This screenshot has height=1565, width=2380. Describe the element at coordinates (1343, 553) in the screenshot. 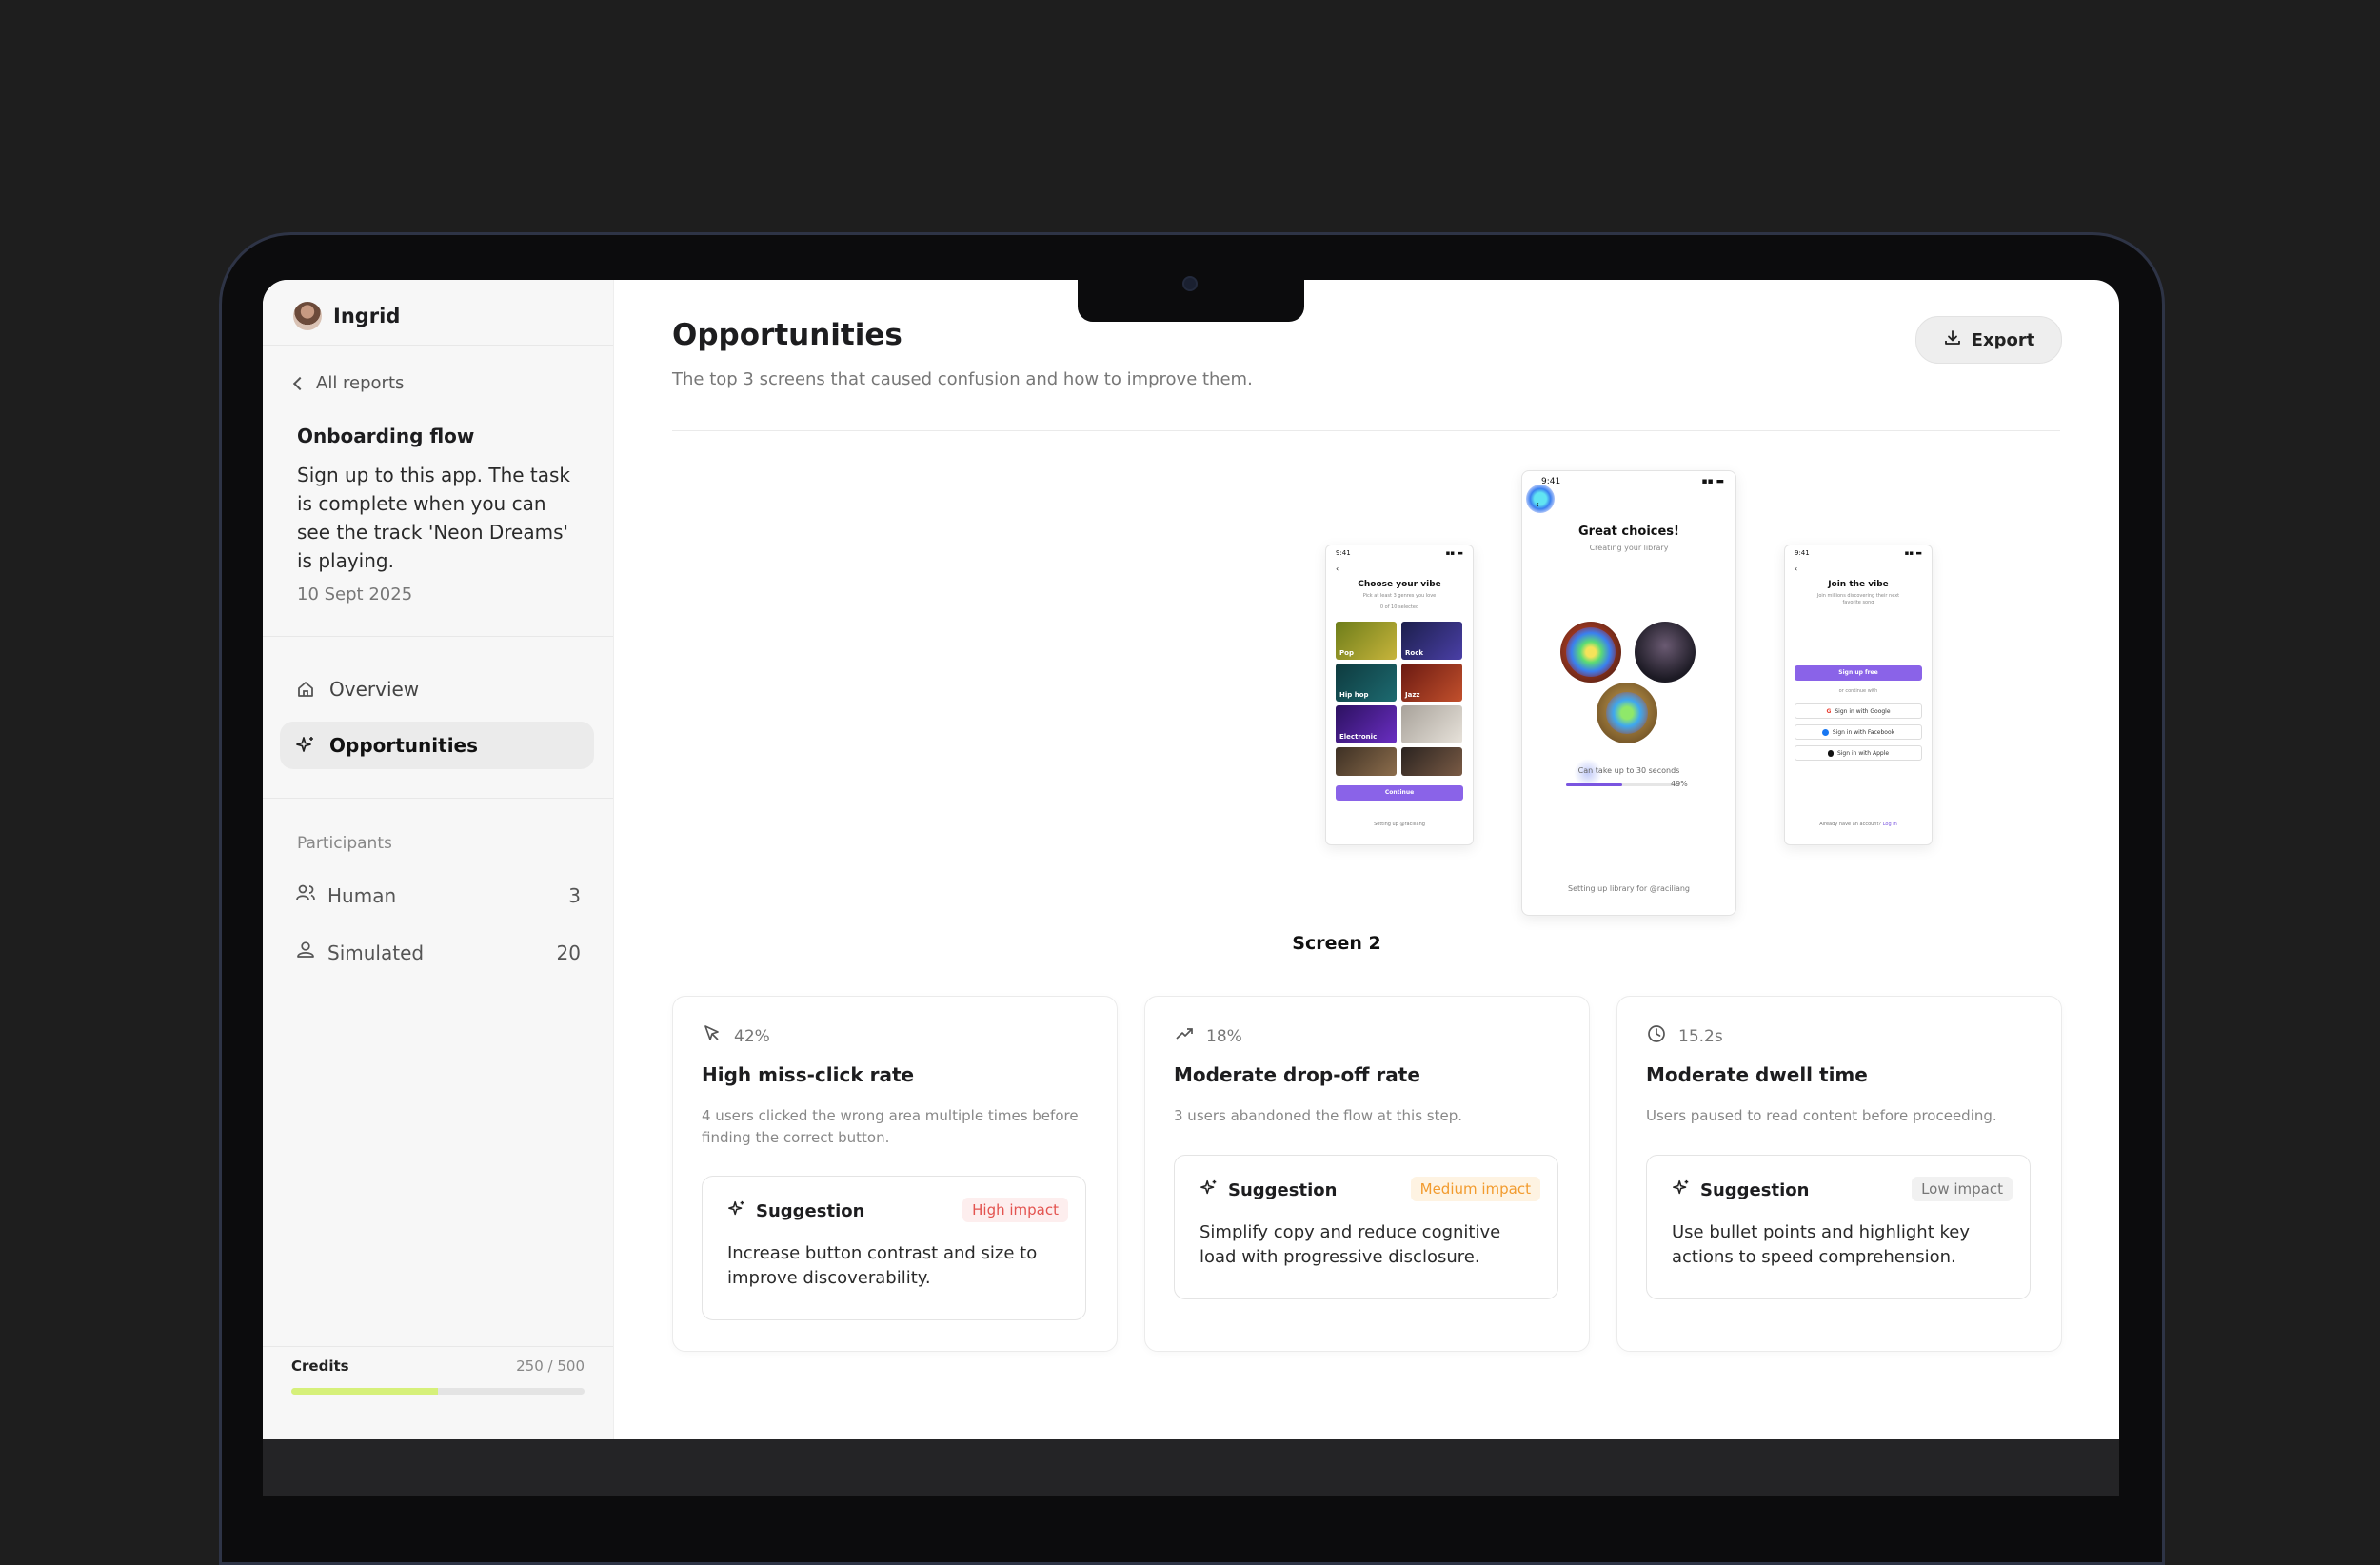

I see `status-time: 9:41` at that location.